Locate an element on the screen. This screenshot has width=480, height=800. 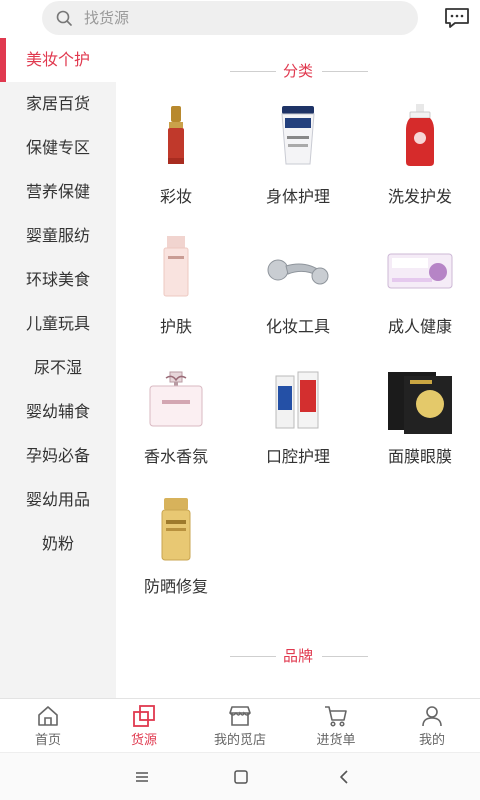
masks-image is located at coordinates (420, 403).